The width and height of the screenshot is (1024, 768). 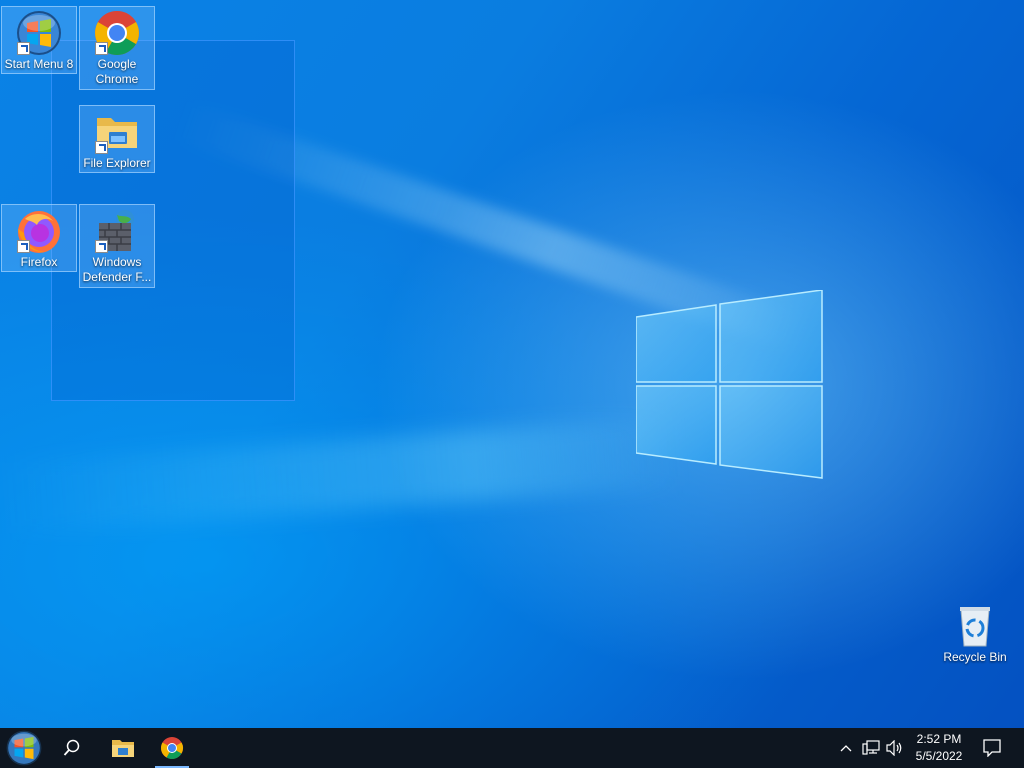 I want to click on volume-button, so click(x=895, y=748).